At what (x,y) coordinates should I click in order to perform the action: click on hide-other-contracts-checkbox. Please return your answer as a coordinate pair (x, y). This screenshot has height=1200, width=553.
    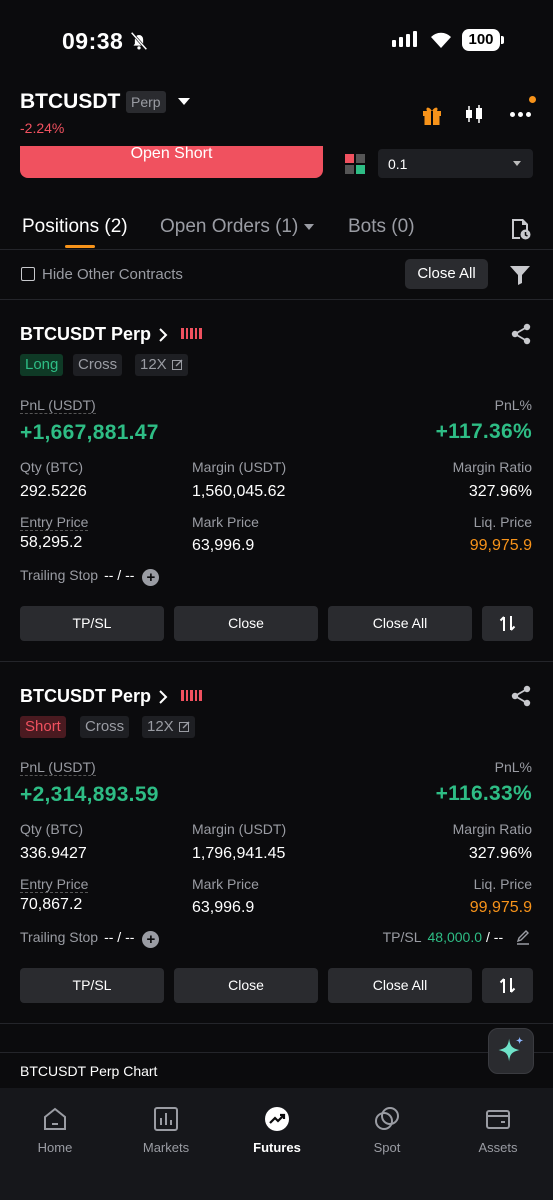
    Looking at the image, I should click on (28, 274).